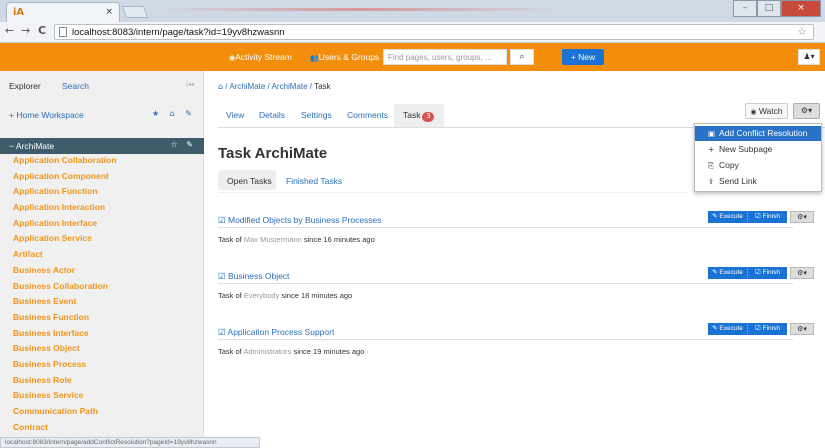 The image size is (825, 448). Describe the element at coordinates (316, 115) in the screenshot. I see `tab-settings: Settings` at that location.